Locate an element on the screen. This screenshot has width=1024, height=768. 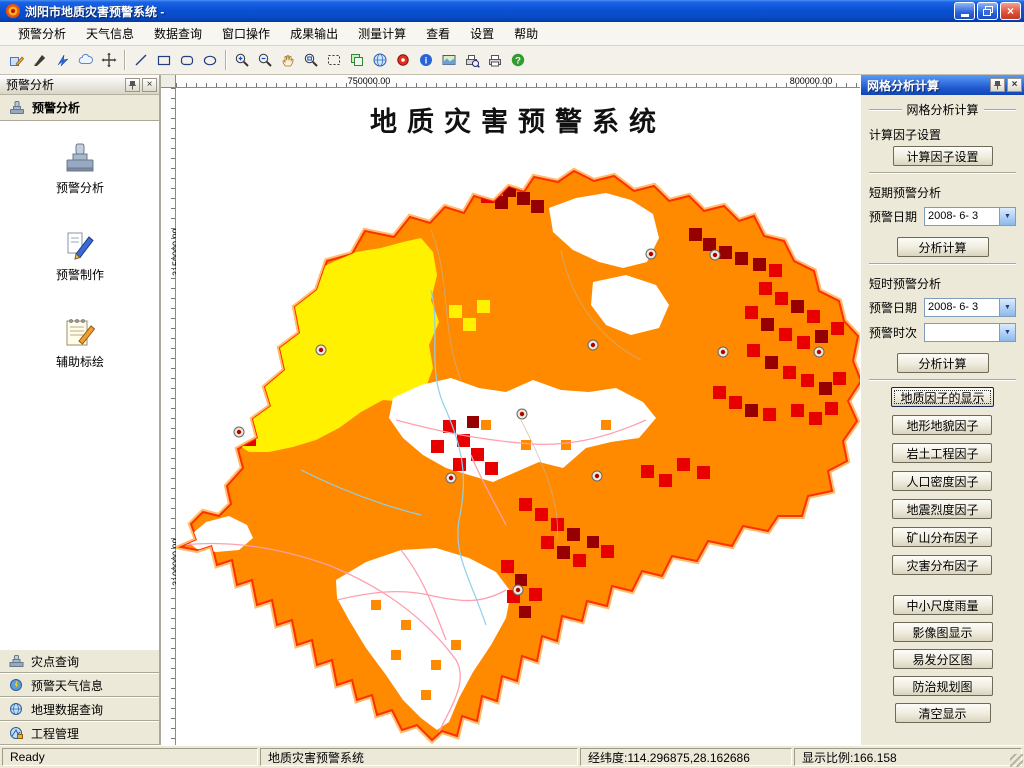
globe-button is located at coordinates (379, 60).